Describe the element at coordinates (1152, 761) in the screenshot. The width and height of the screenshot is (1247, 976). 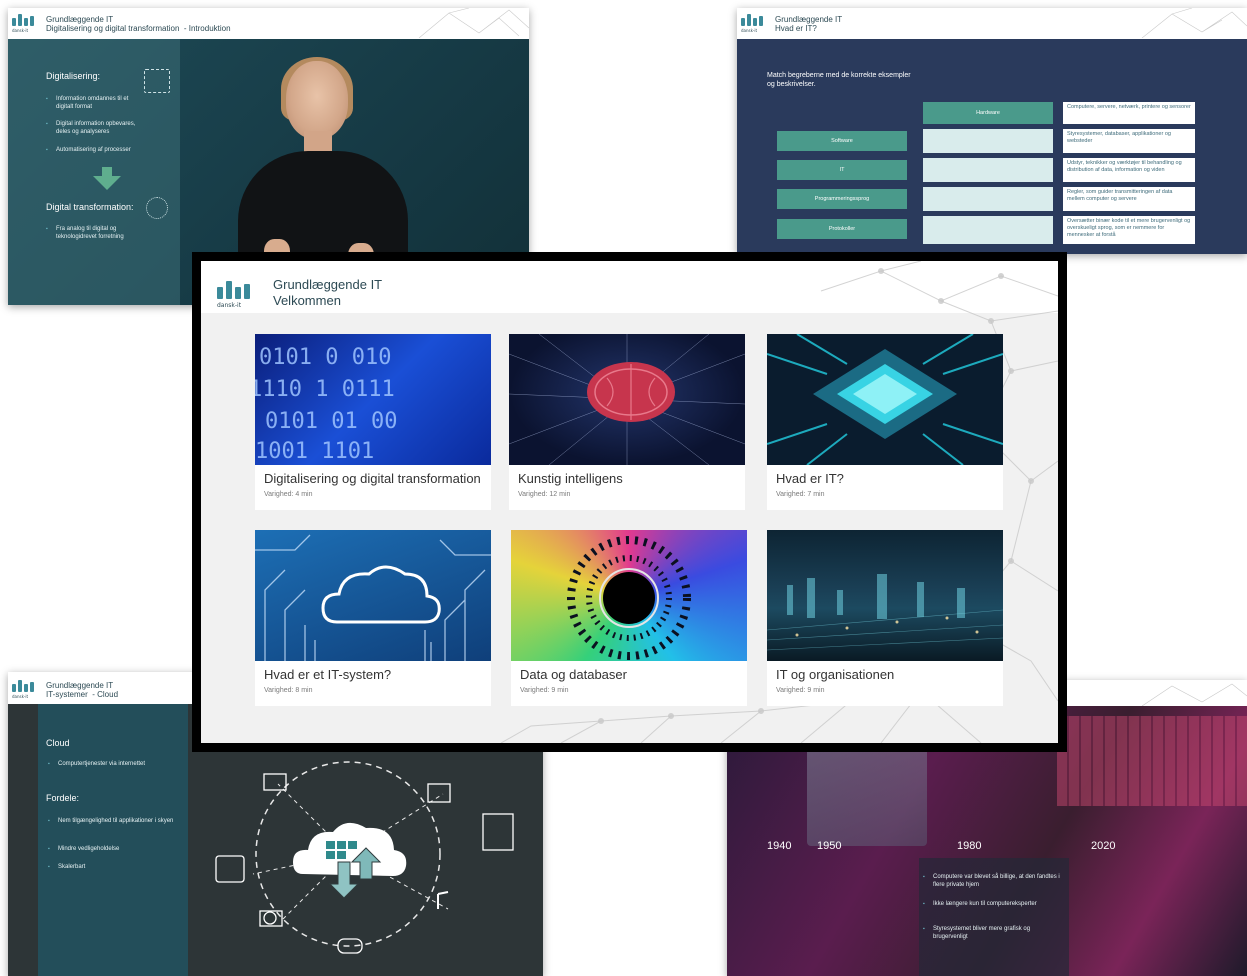
I see `keyboard-image` at that location.